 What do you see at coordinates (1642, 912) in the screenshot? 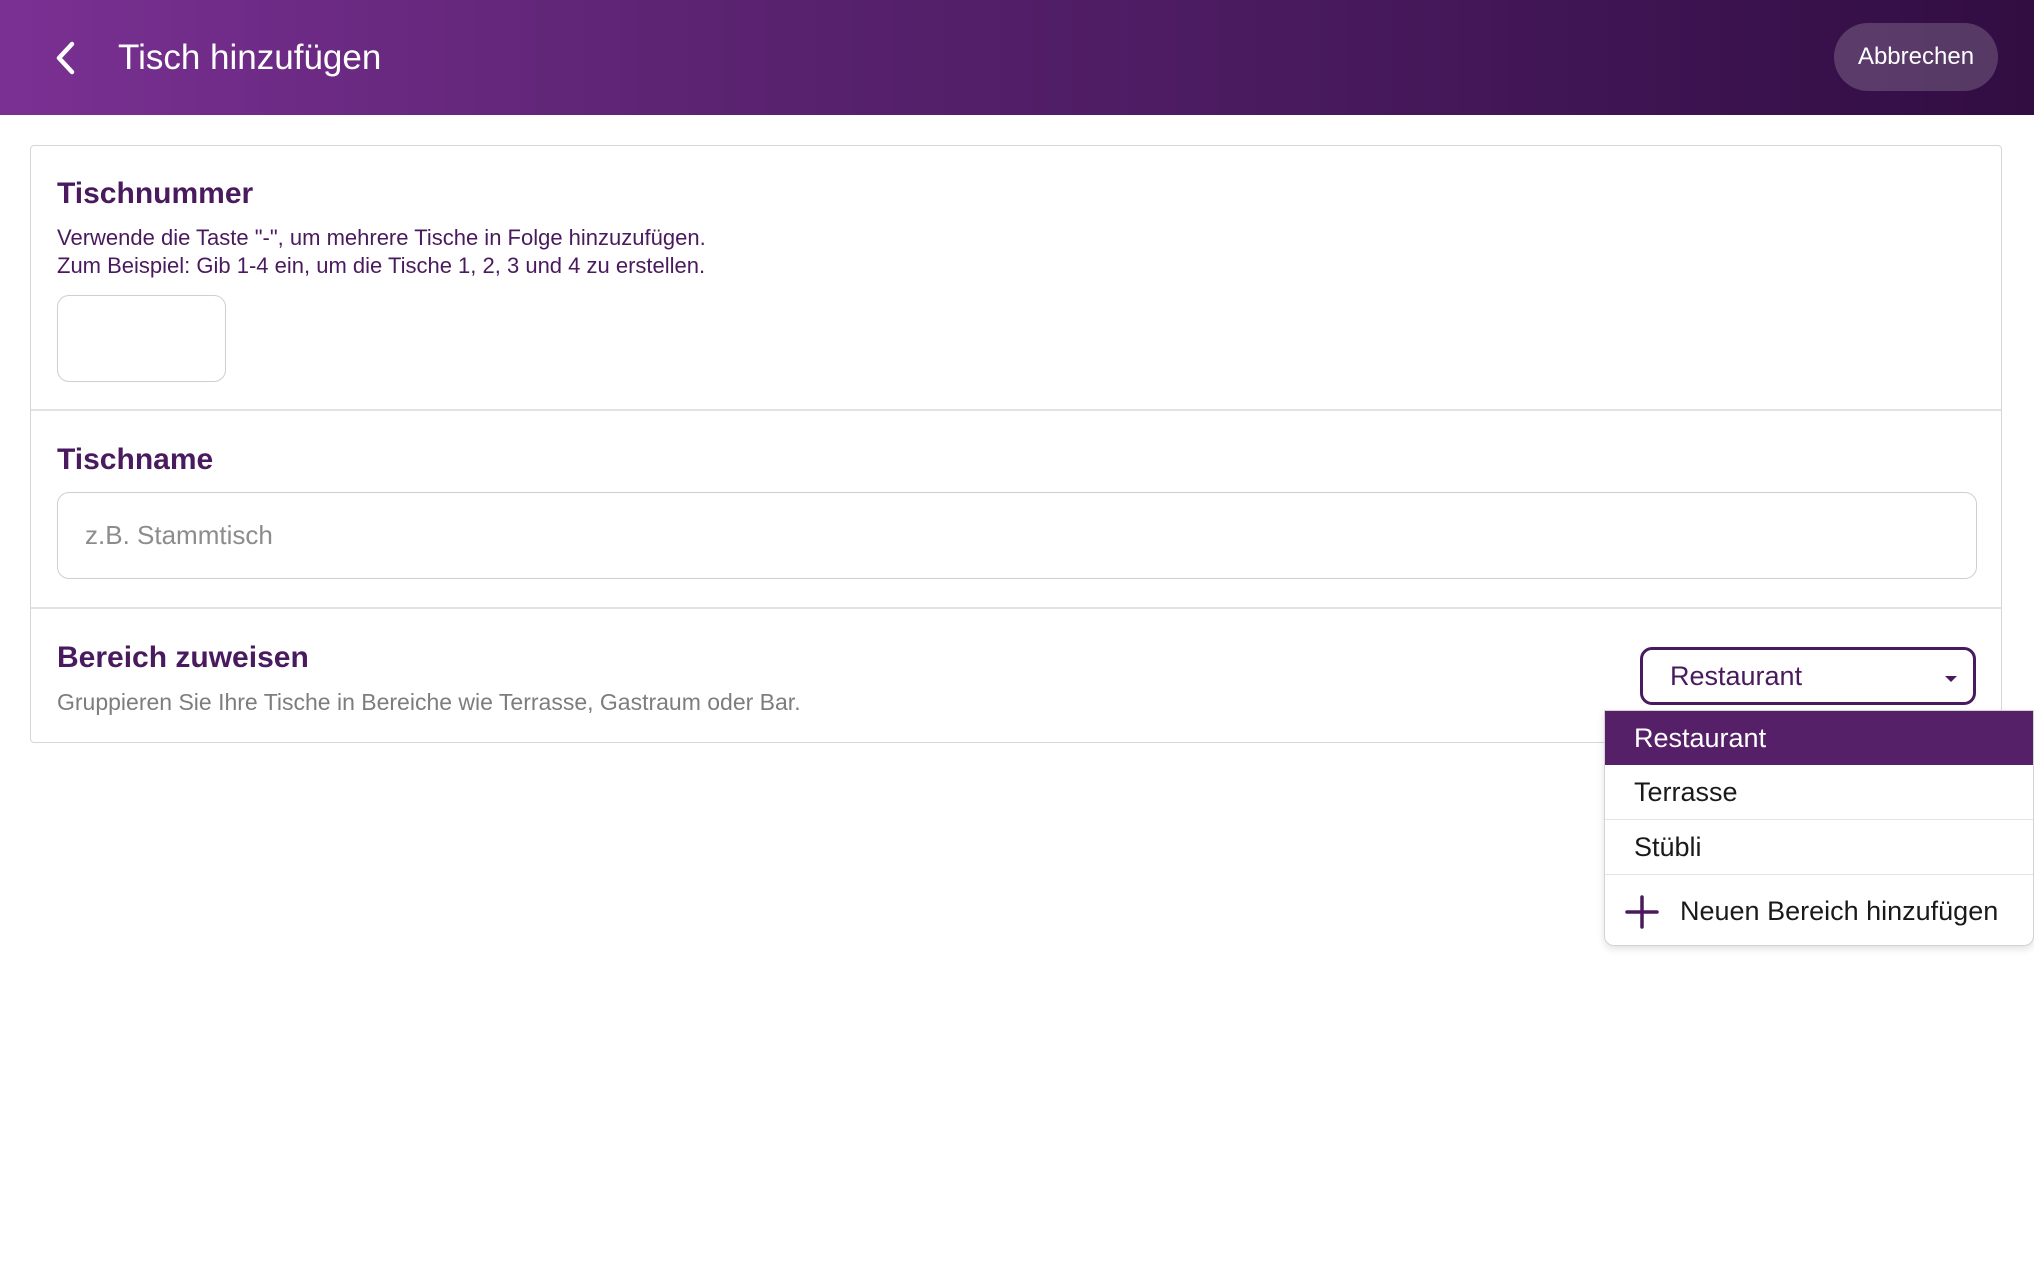
I see `plus-icon` at bounding box center [1642, 912].